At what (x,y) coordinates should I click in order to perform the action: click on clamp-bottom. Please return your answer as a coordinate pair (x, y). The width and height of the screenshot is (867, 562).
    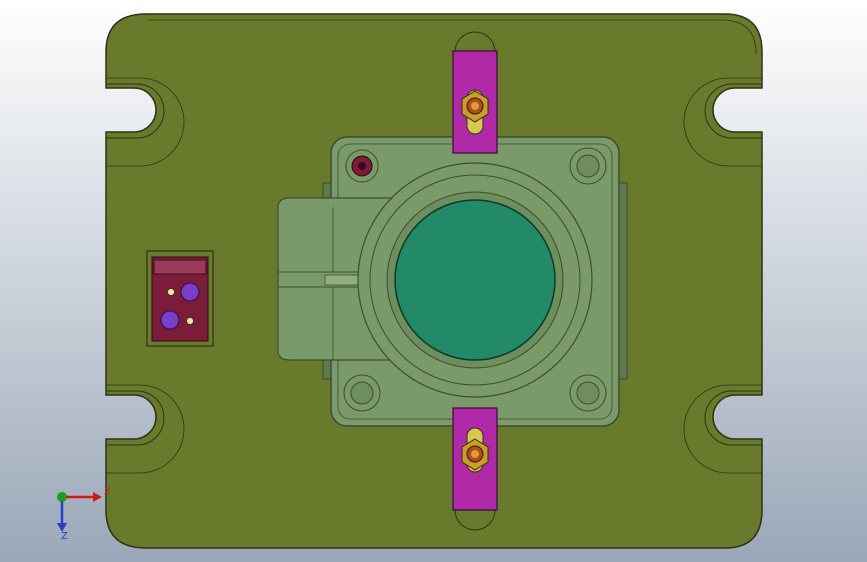
    Looking at the image, I should click on (475, 469).